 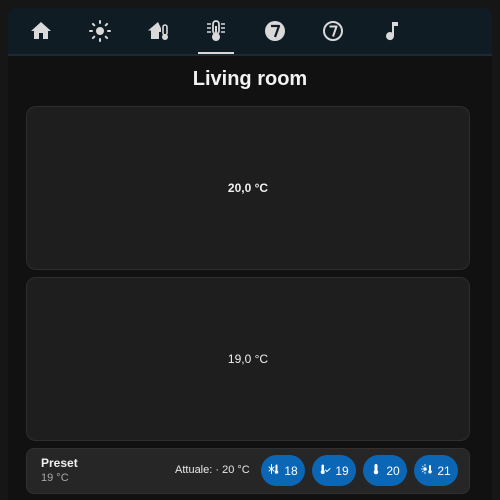 I want to click on preset-button-label: 18, so click(x=291, y=470).